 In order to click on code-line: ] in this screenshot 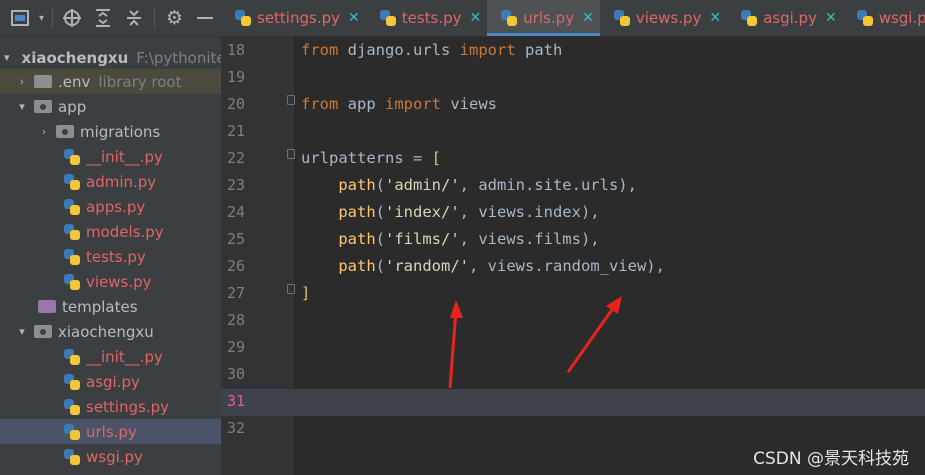, I will do `click(305, 293)`.